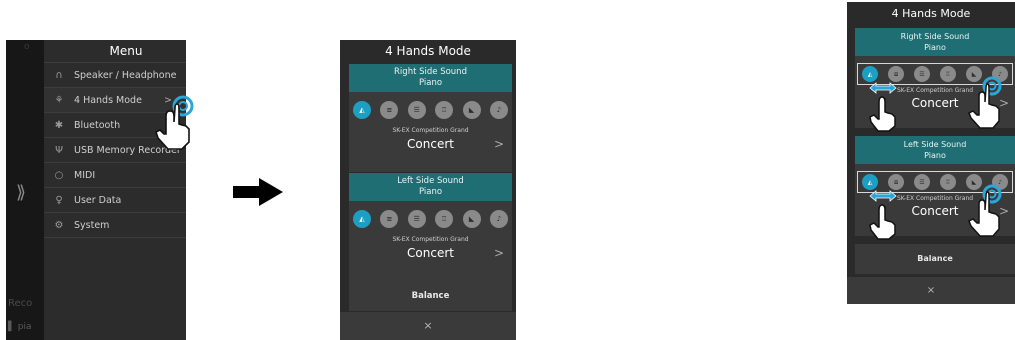 This screenshot has width=1015, height=340. I want to click on menu-item-user-data: ♀ User Data, so click(115, 200).